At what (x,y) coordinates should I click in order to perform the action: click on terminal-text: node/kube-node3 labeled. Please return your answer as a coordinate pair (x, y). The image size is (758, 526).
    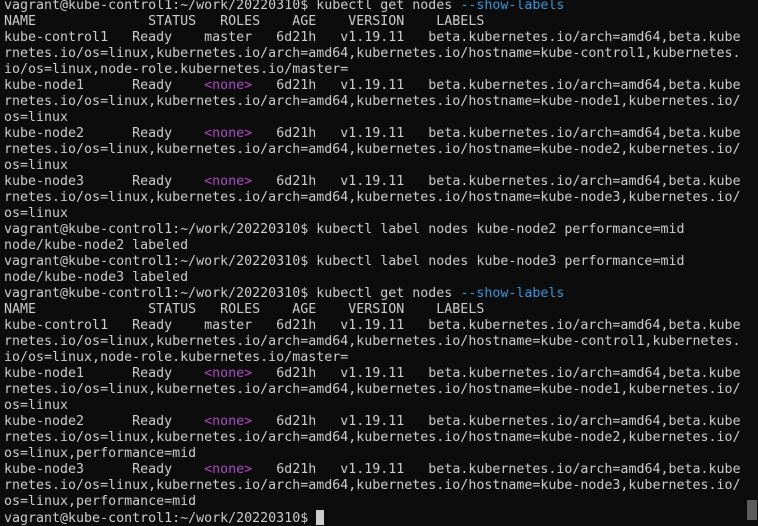
    Looking at the image, I should click on (96, 277).